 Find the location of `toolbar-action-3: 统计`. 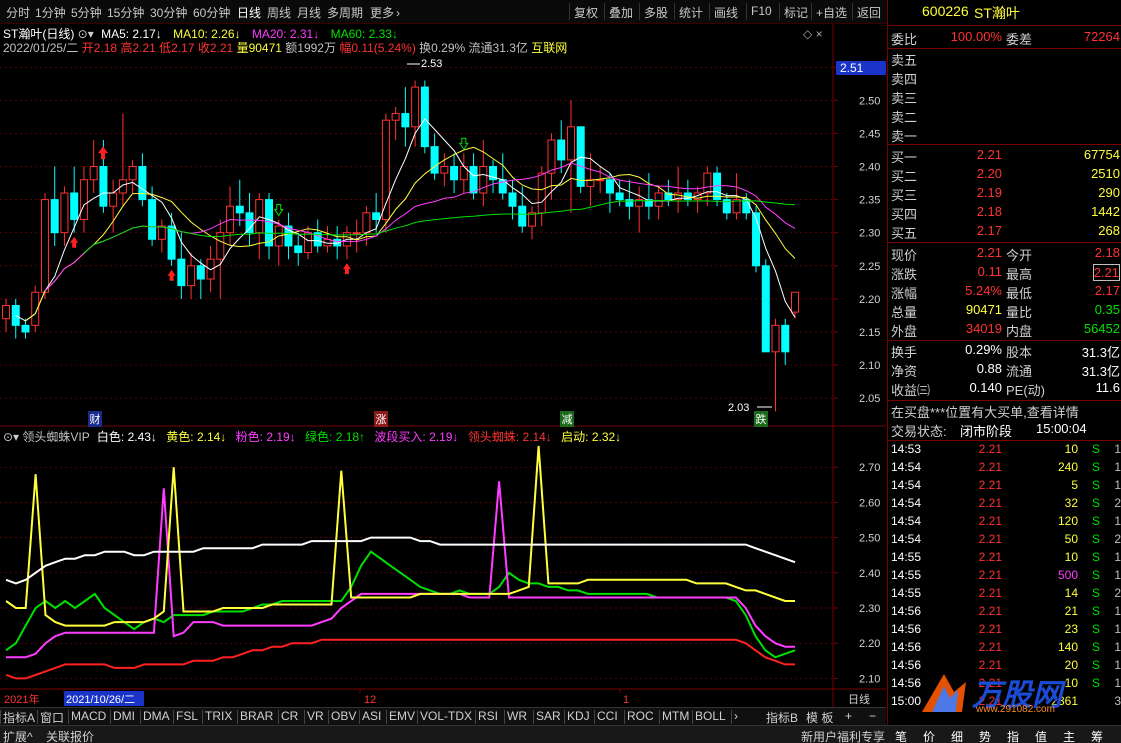

toolbar-action-3: 统计 is located at coordinates (691, 12).